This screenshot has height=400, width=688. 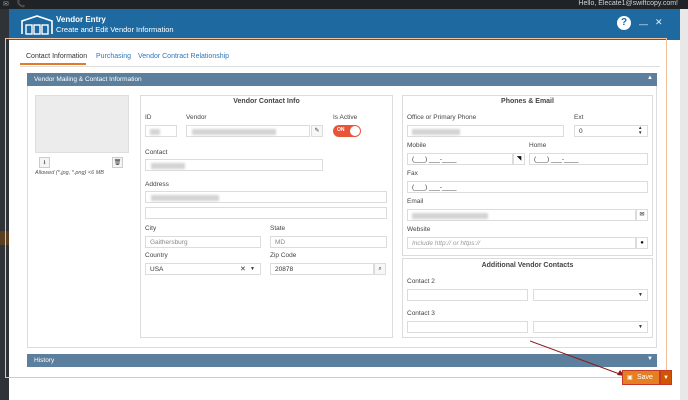 What do you see at coordinates (579, 117) in the screenshot?
I see `ext-label: Ext` at bounding box center [579, 117].